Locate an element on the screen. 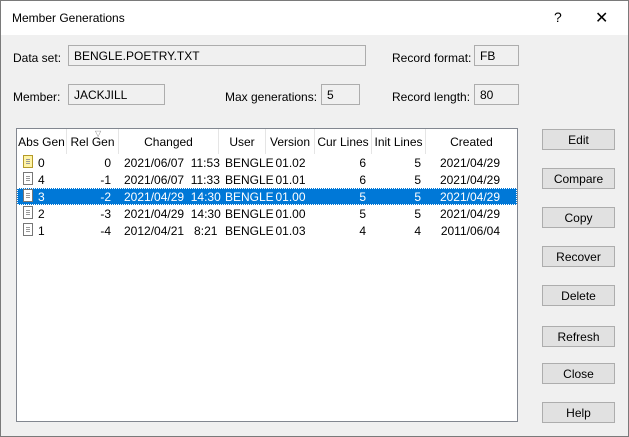 The height and width of the screenshot is (437, 629). col-header-changed: Changed is located at coordinates (169, 141).